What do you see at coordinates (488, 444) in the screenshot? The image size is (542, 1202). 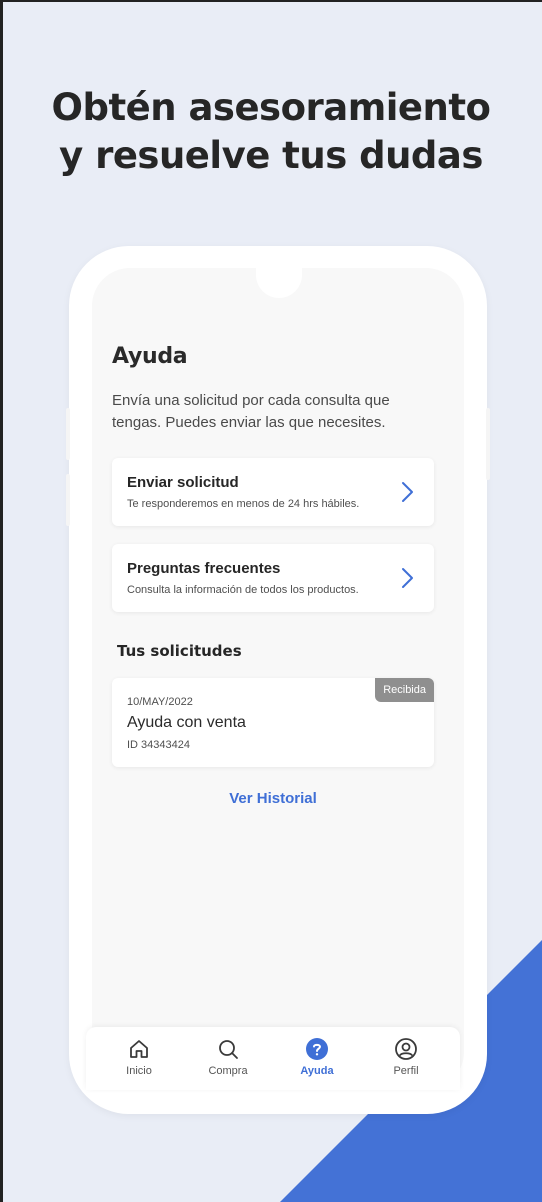 I see `phone-side-button-right` at bounding box center [488, 444].